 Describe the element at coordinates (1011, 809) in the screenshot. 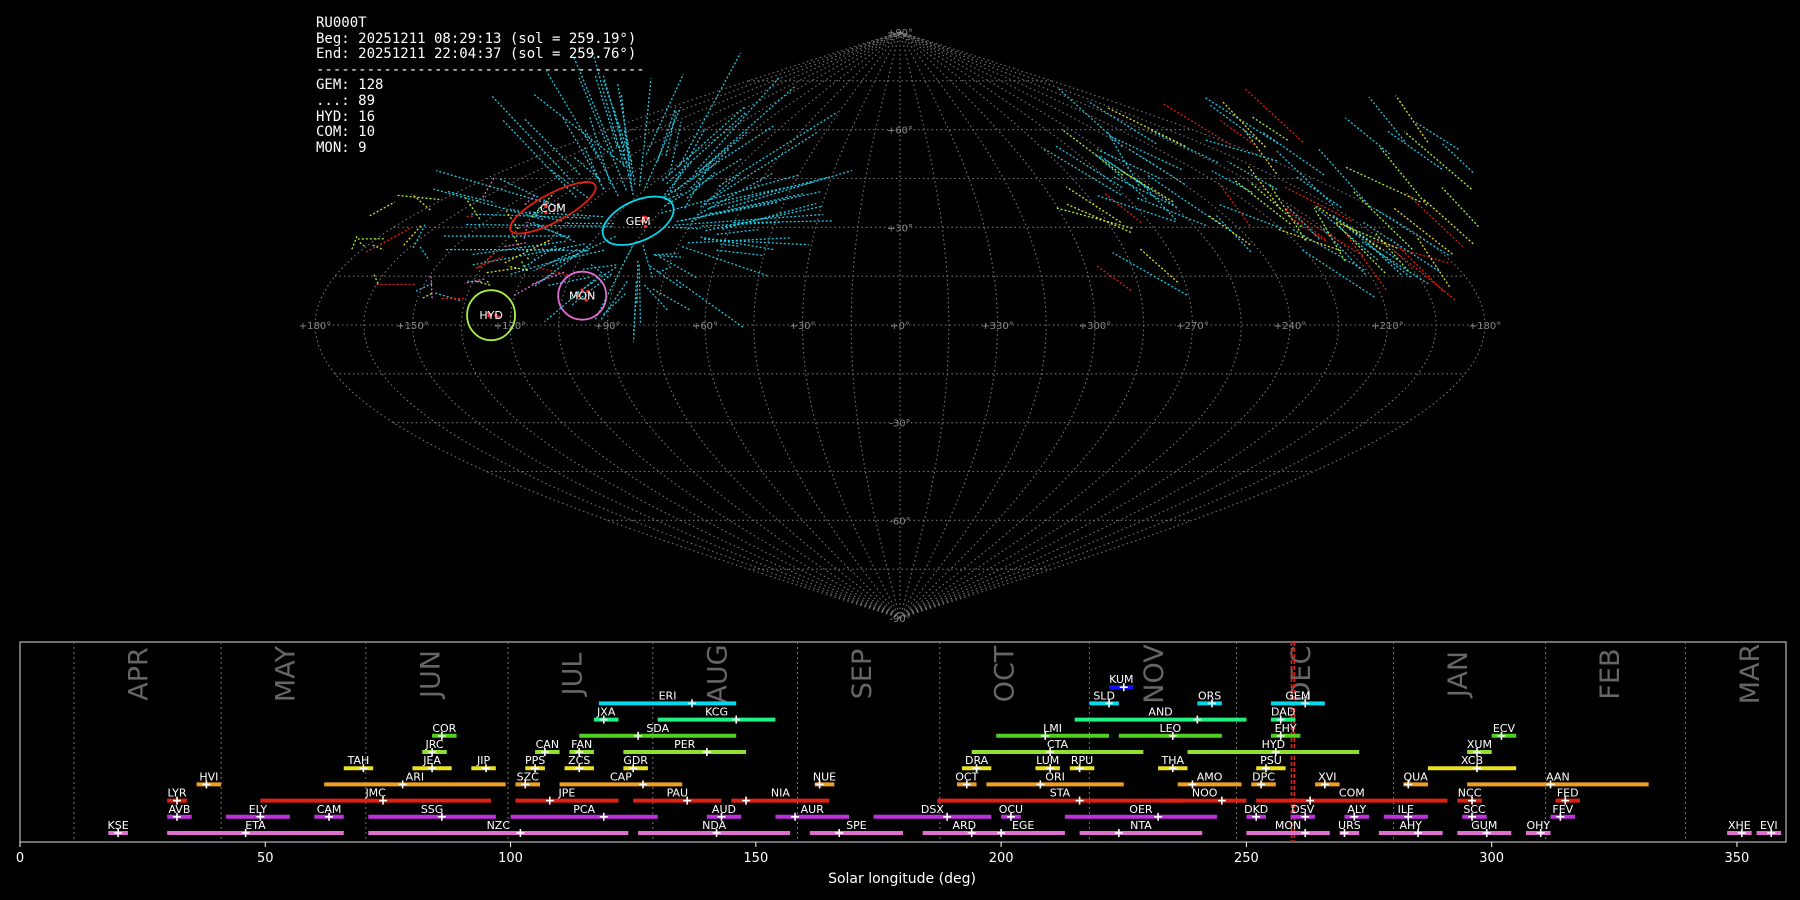

I see `shower-label: OCU` at that location.